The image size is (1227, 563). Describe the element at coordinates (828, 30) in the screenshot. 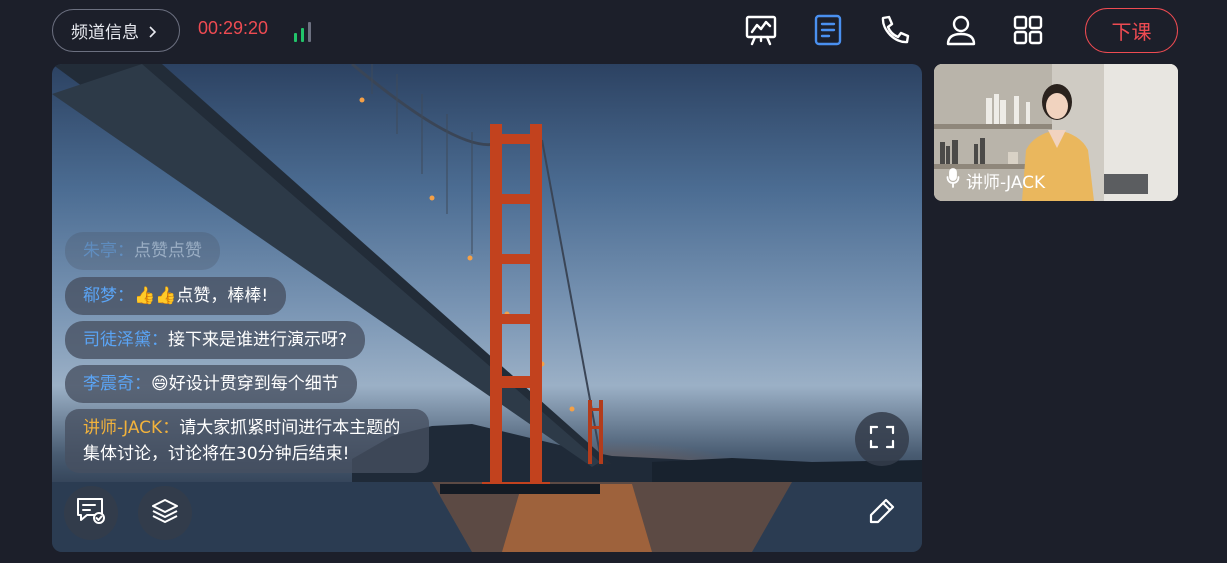

I see `document-icon` at that location.